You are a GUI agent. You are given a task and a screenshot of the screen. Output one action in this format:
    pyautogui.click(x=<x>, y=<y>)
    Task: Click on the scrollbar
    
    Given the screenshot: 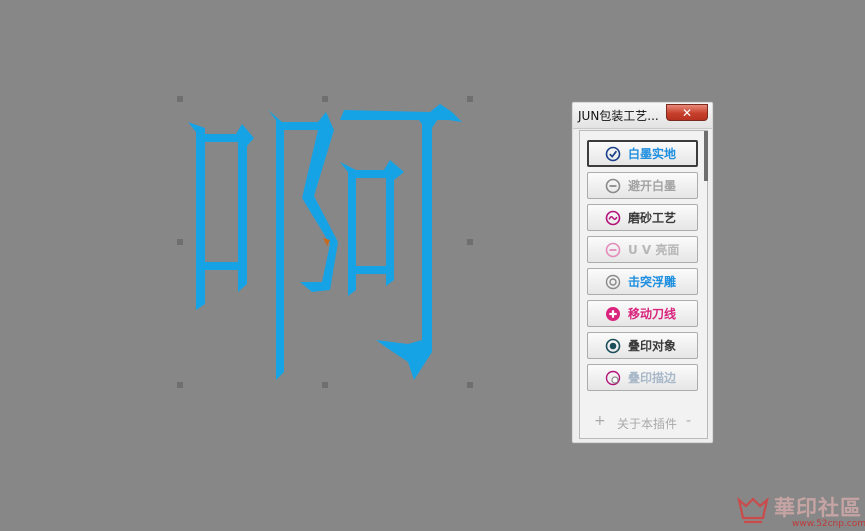 What is the action you would take?
    pyautogui.click(x=706, y=156)
    